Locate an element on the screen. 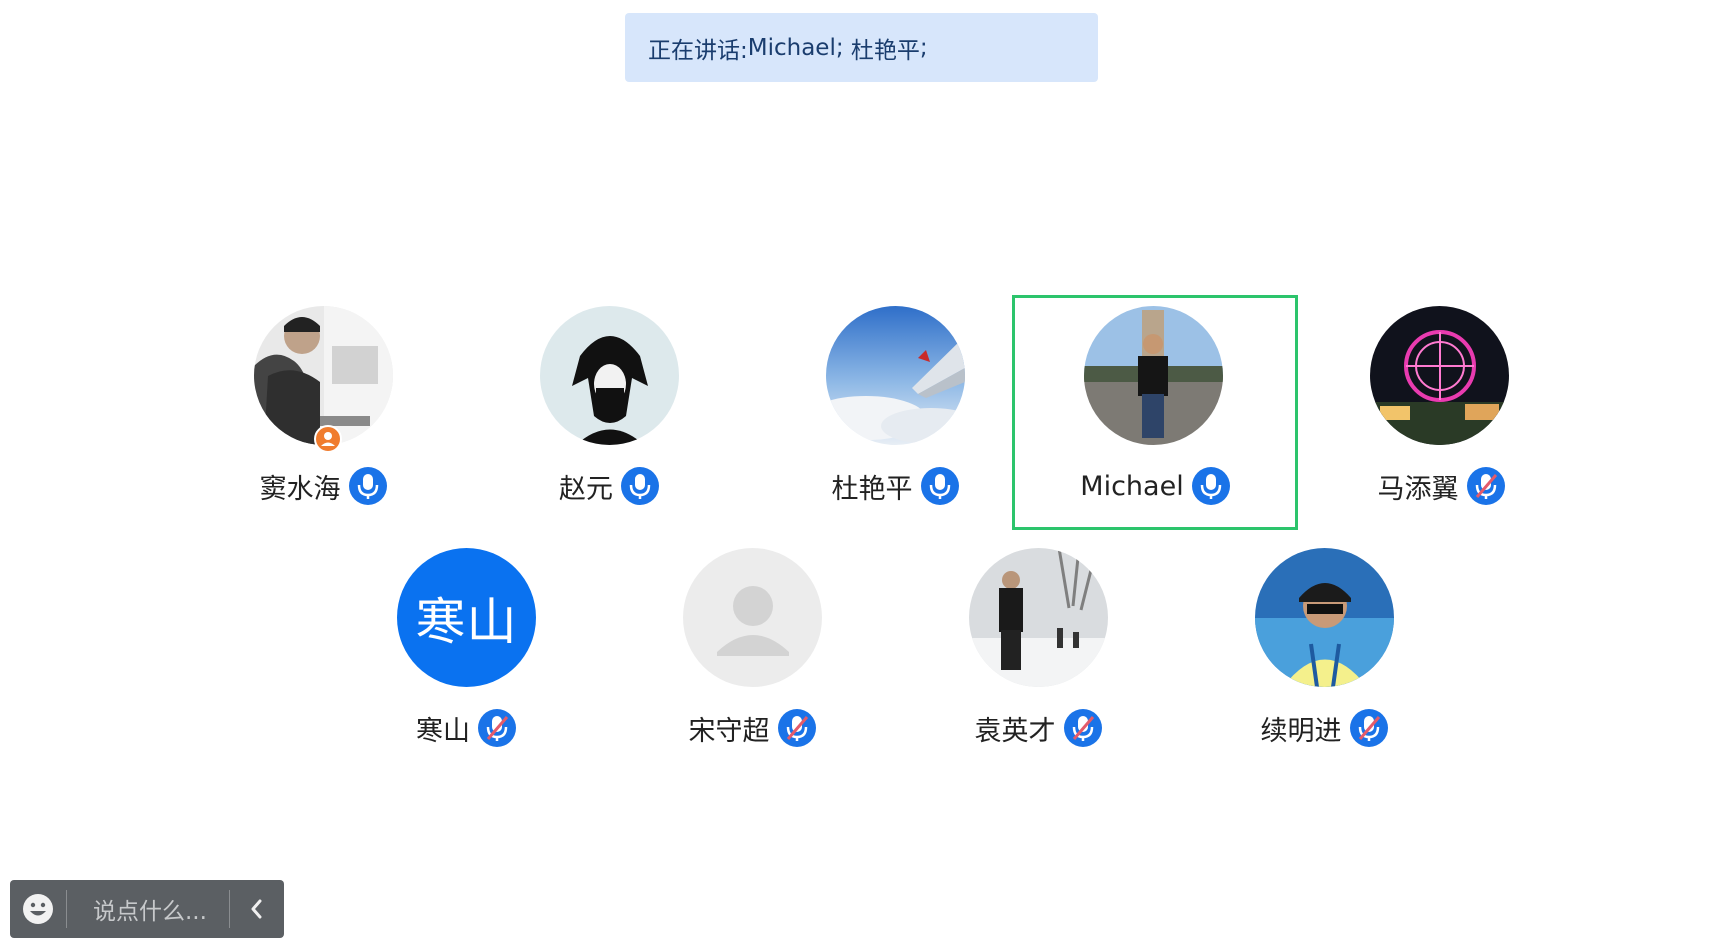 The width and height of the screenshot is (1716, 945). participant-tile: 宋守超 is located at coordinates (752, 654).